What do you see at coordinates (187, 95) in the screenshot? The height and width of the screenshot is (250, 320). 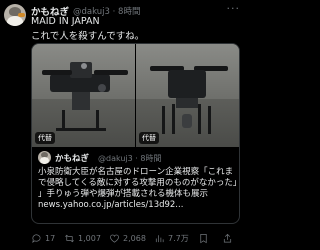 I see `drone-photo-right: 代替` at bounding box center [187, 95].